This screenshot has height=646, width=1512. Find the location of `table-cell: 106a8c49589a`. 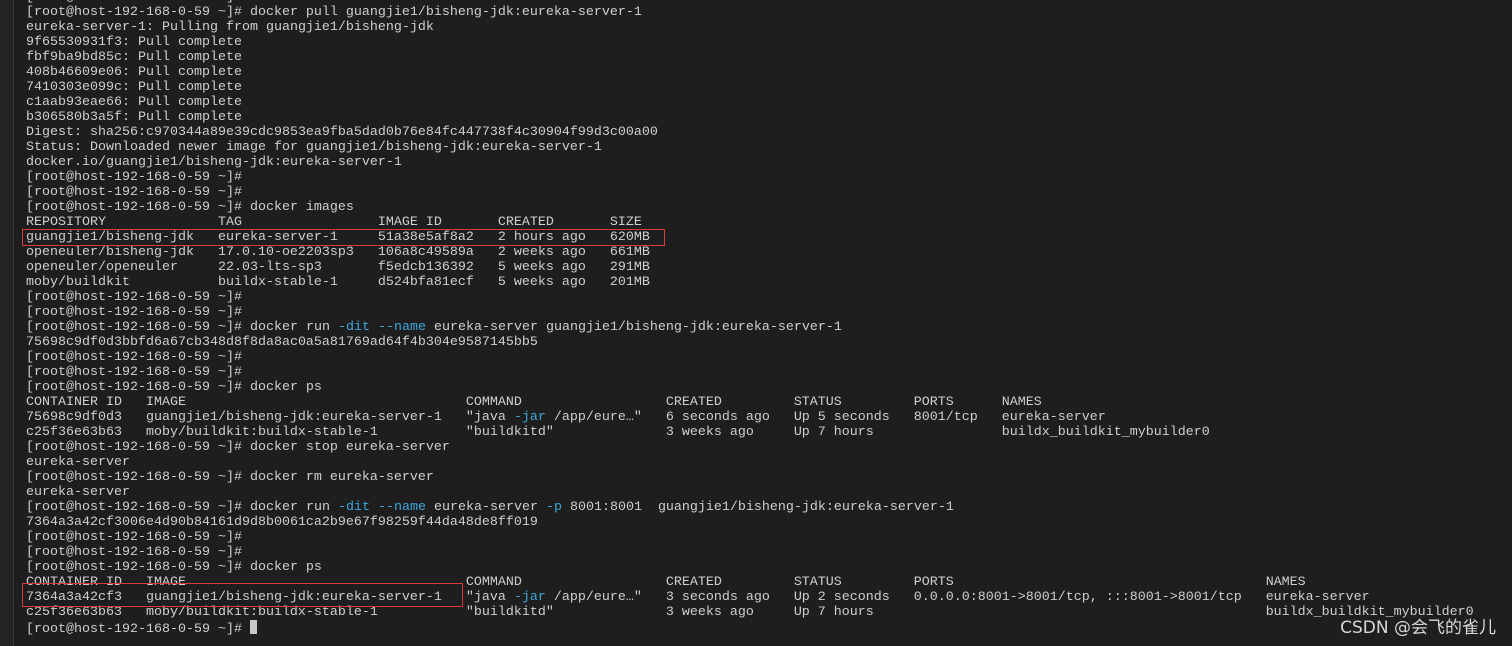

table-cell: 106a8c49589a is located at coordinates (425, 252).